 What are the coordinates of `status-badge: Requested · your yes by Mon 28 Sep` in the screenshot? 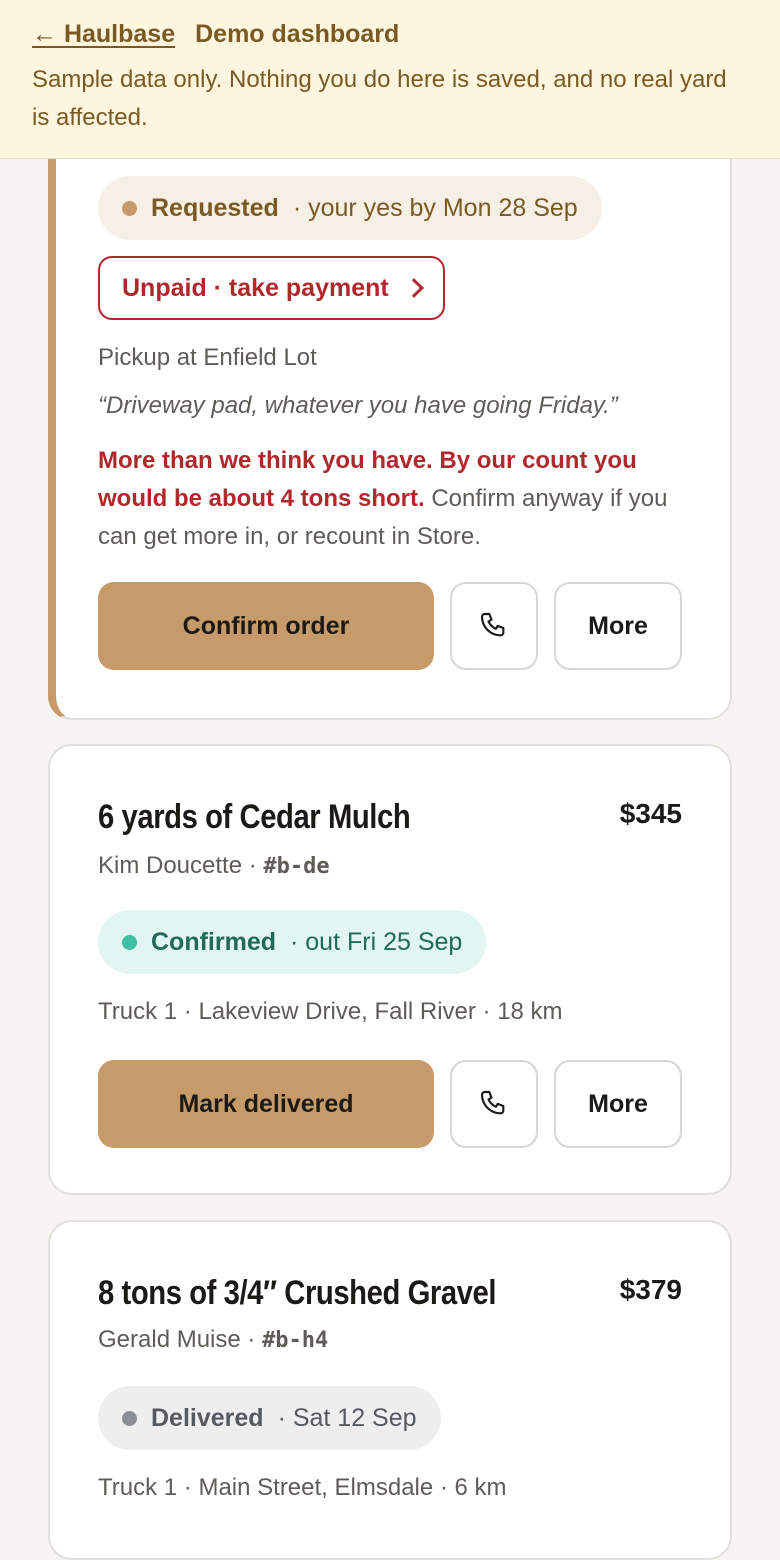 It's located at (350, 208).